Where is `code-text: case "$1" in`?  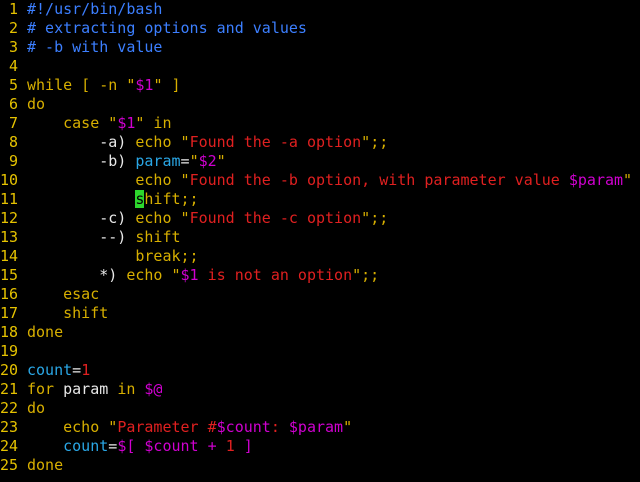 code-text: case "$1" in is located at coordinates (99, 123).